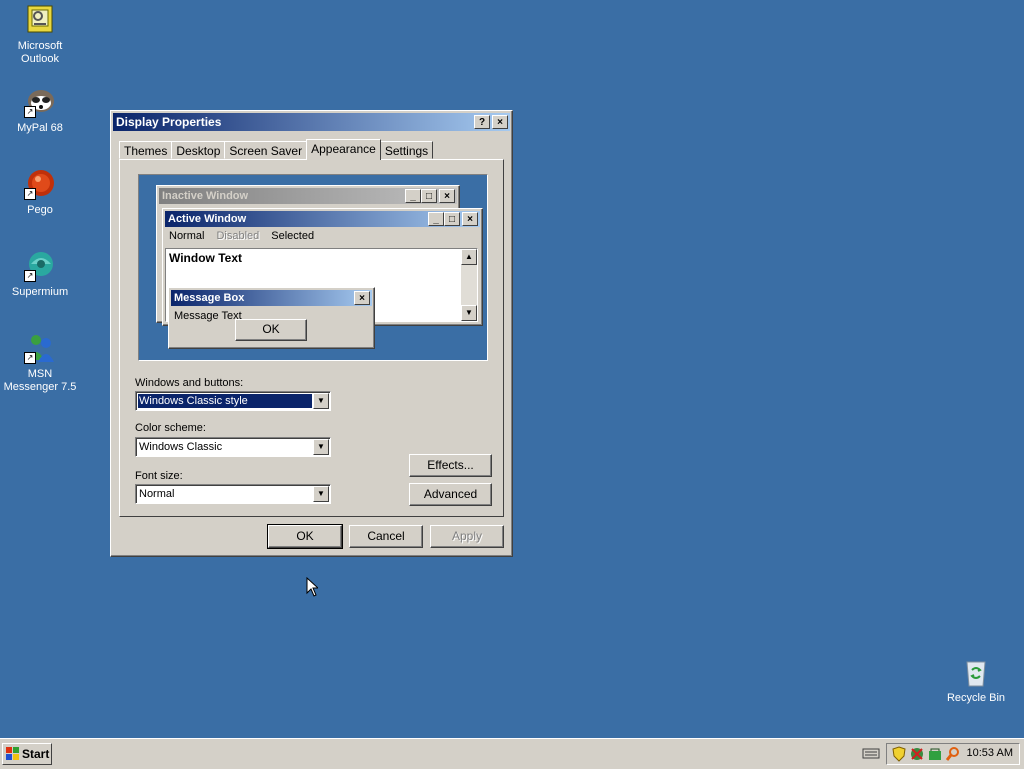  Describe the element at coordinates (146, 150) in the screenshot. I see `tab-themes: Themes` at that location.